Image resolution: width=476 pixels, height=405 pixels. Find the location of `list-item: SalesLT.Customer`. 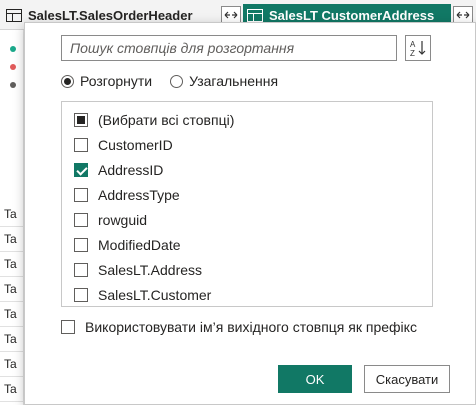

list-item: SalesLT.Customer is located at coordinates (142, 295).